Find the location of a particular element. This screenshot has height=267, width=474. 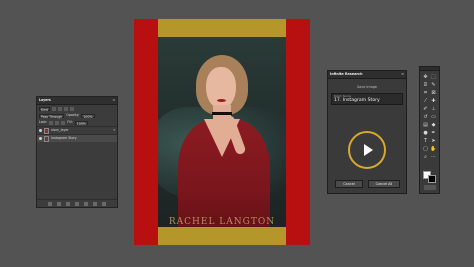

color-swatches is located at coordinates (430, 177).